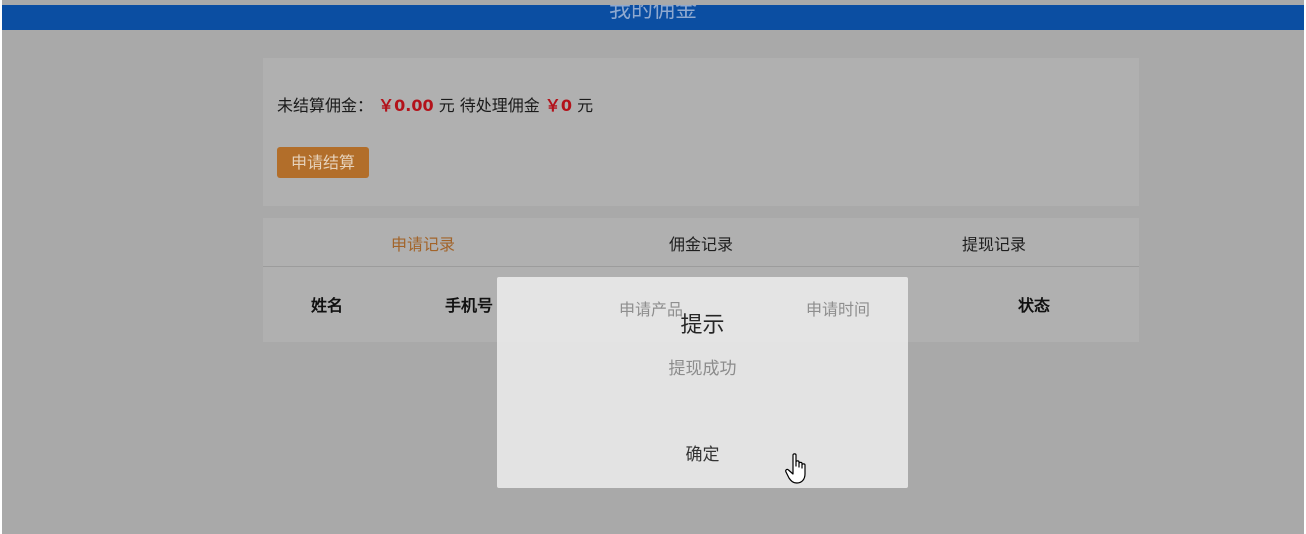 The image size is (1306, 534). I want to click on unsettled-unit: 元, so click(446, 105).